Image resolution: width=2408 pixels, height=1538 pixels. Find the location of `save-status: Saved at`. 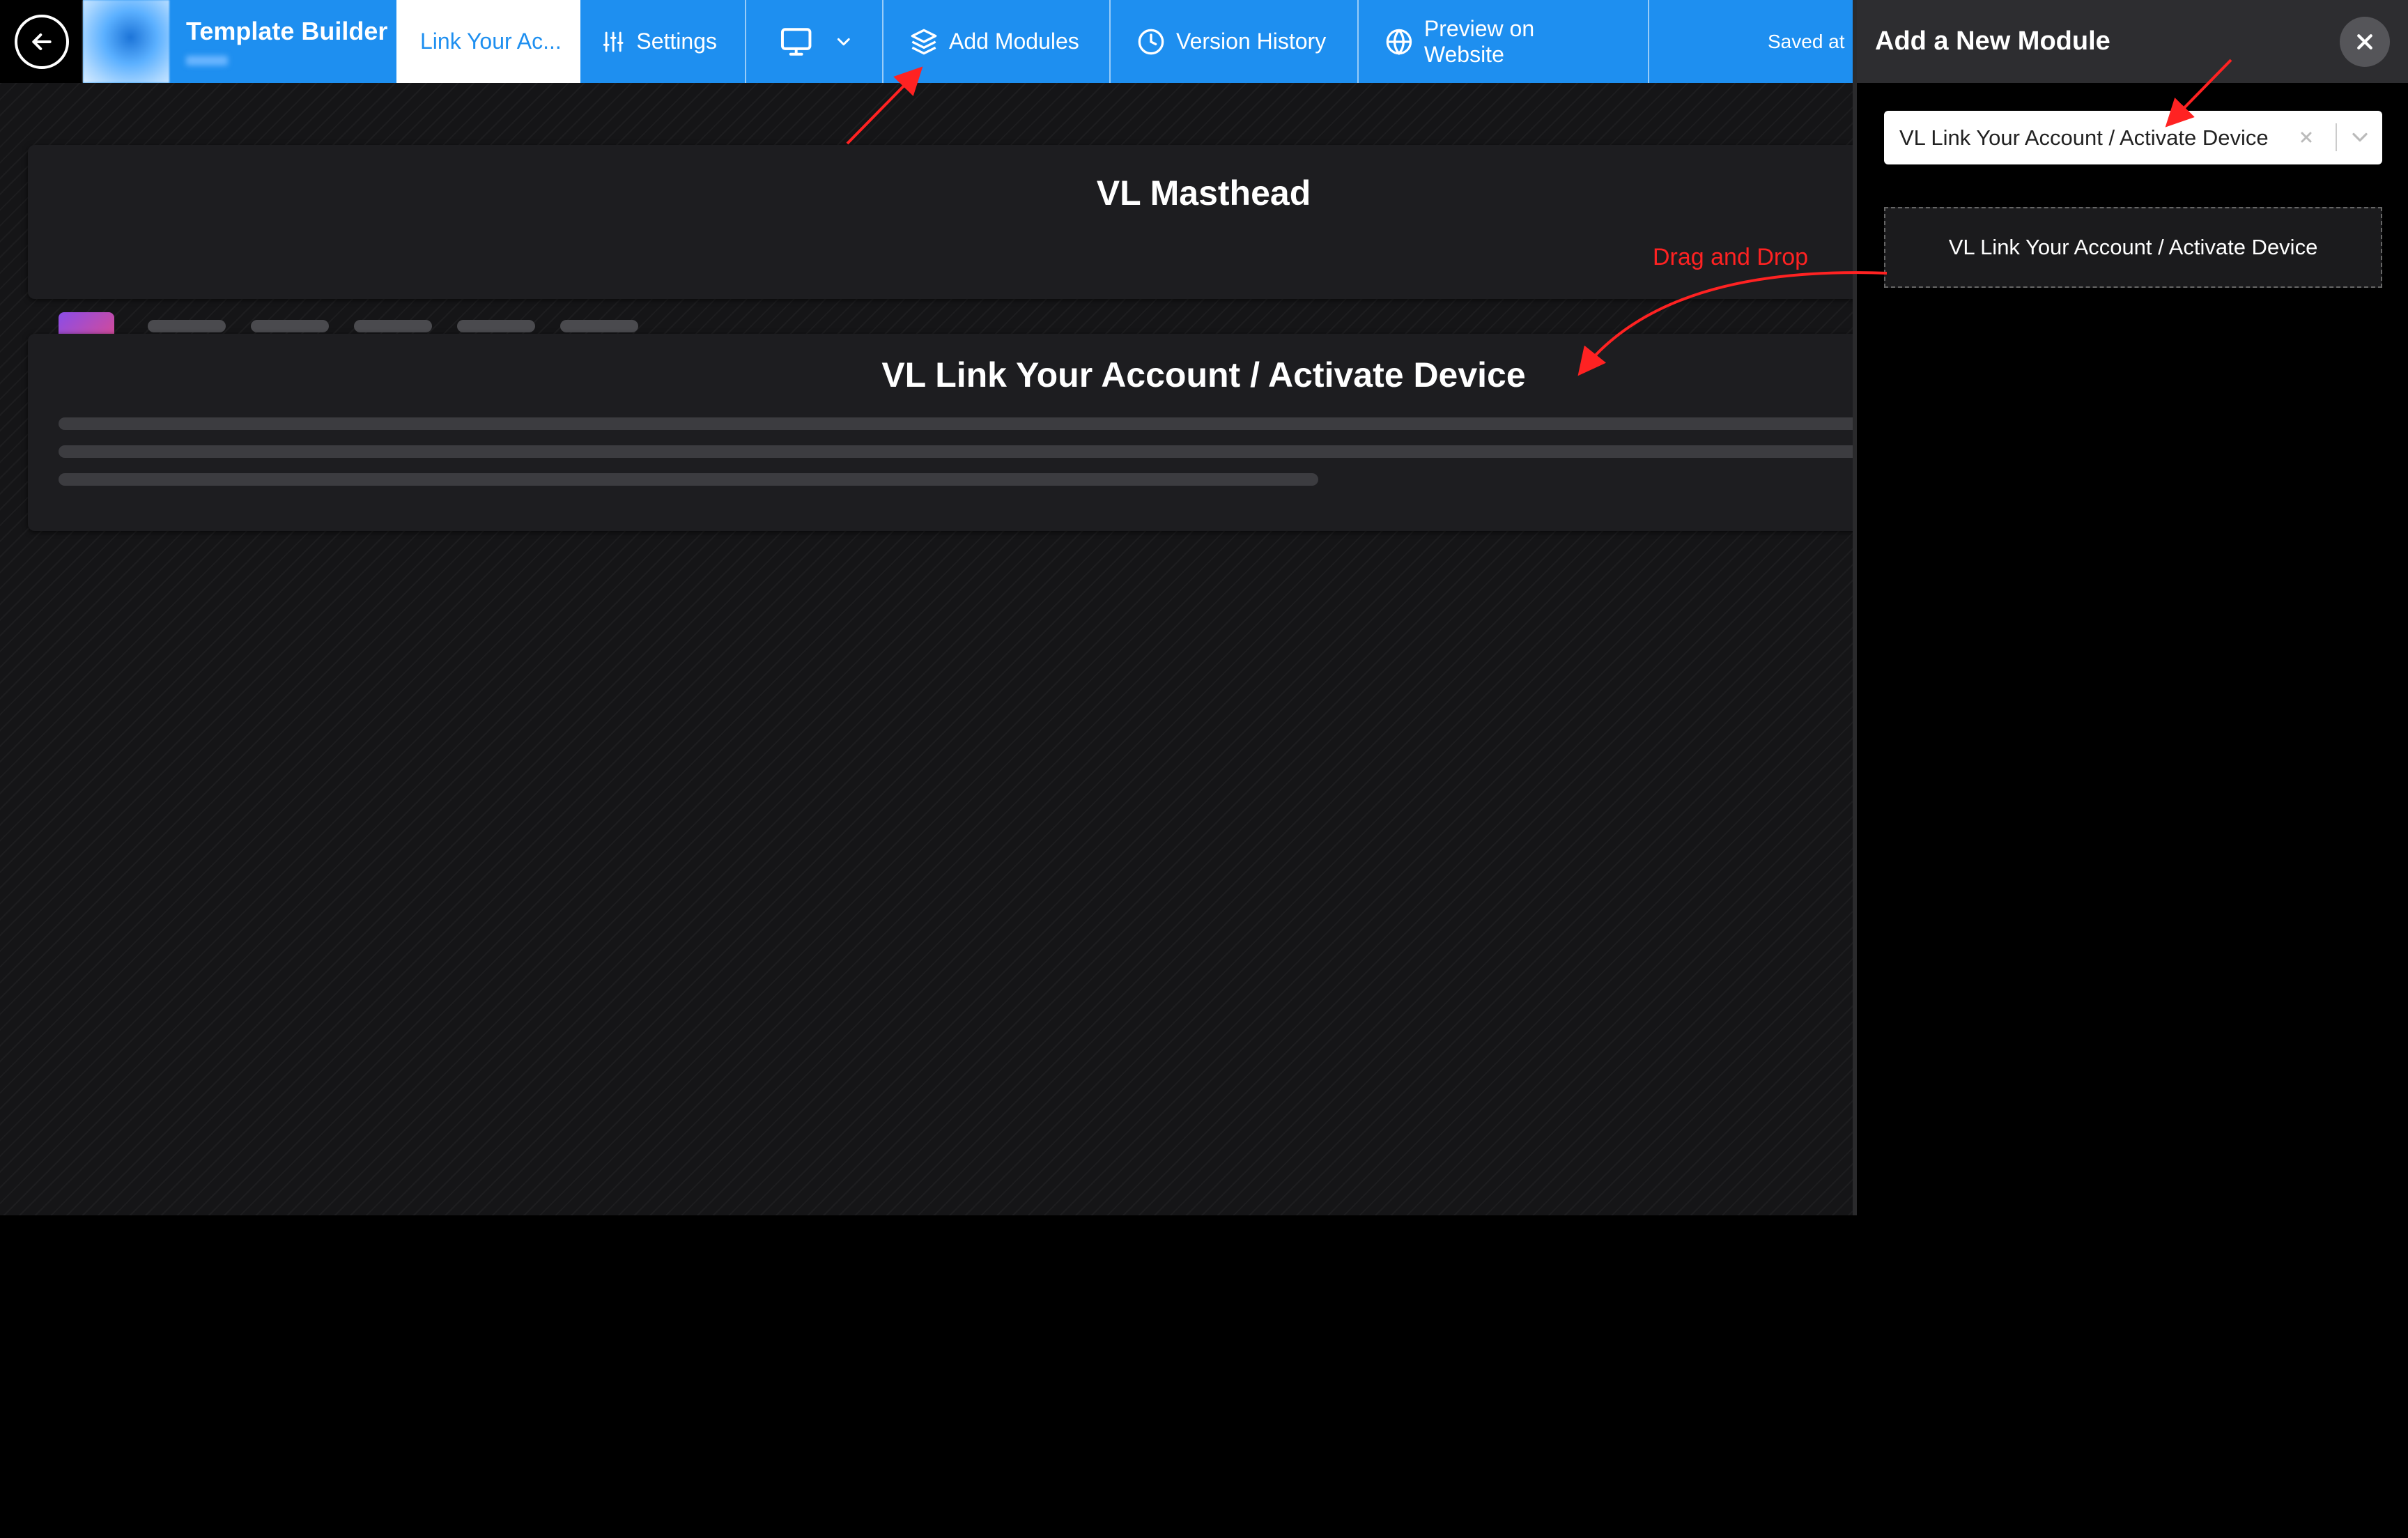

save-status: Saved at is located at coordinates (1807, 41).